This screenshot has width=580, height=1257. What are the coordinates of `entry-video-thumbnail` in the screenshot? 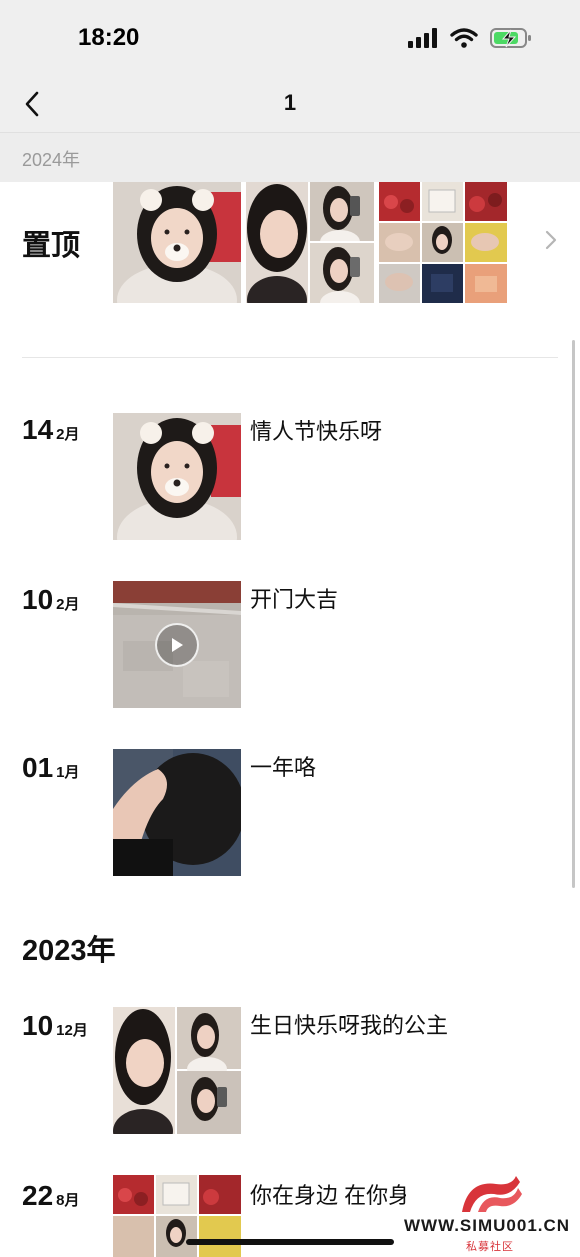 It's located at (177, 644).